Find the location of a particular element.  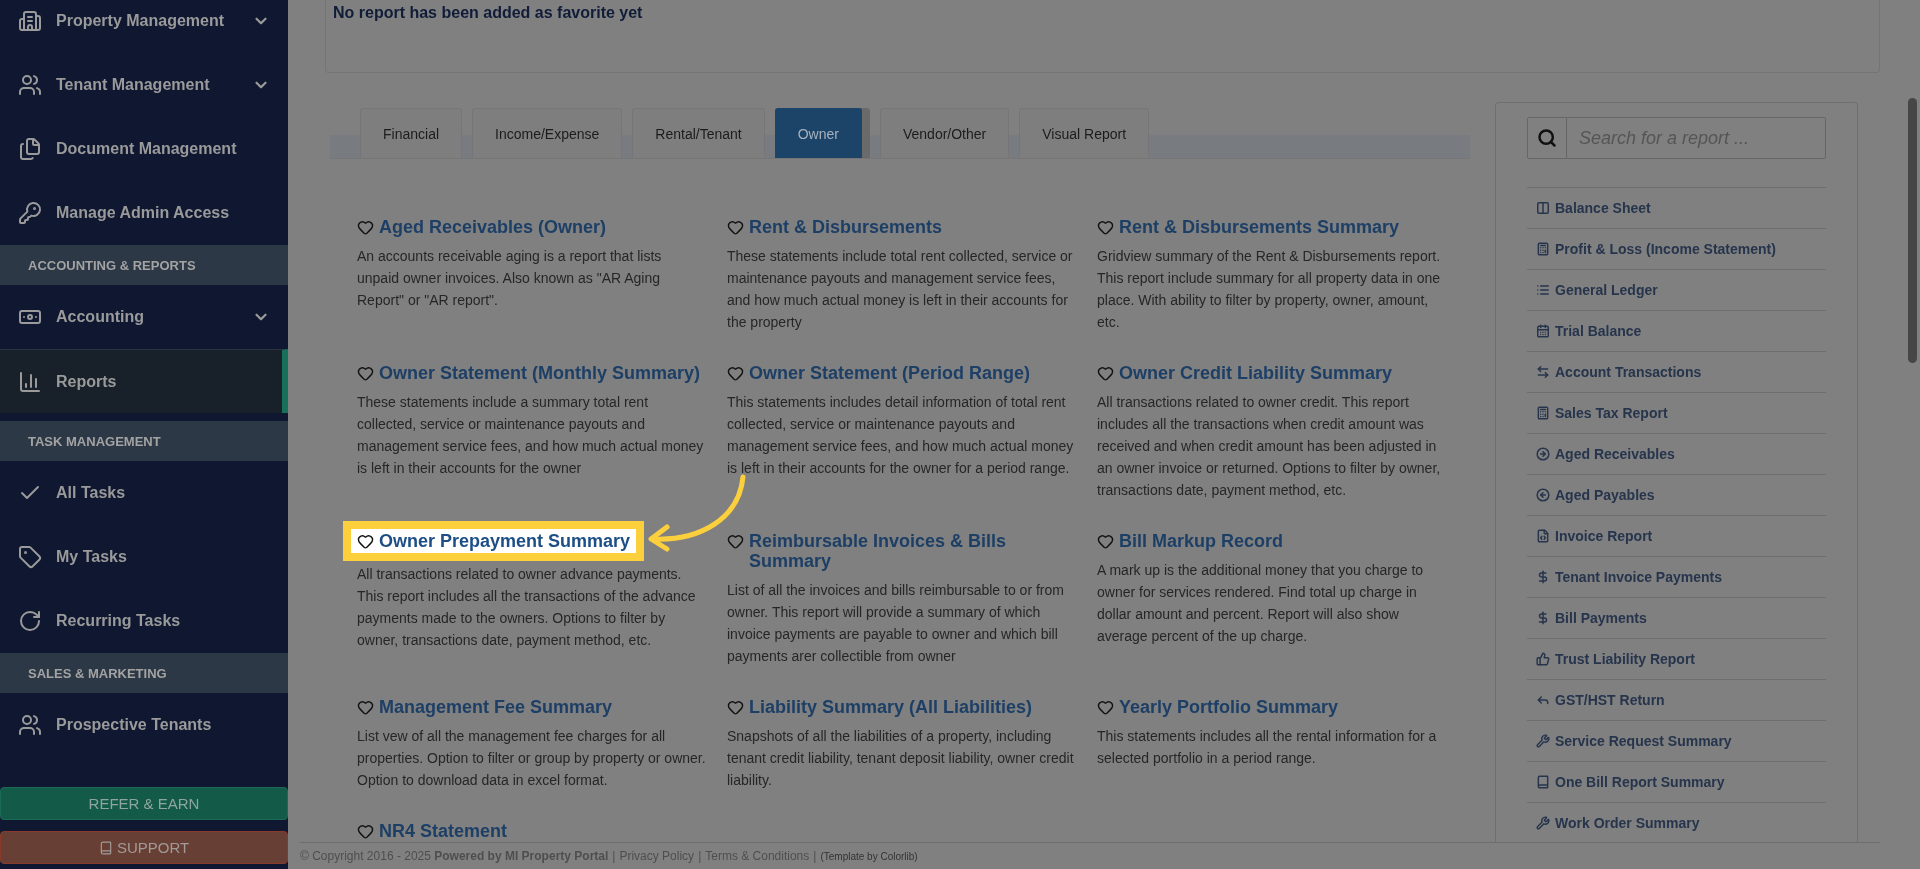

reply-icon is located at coordinates (1543, 700).